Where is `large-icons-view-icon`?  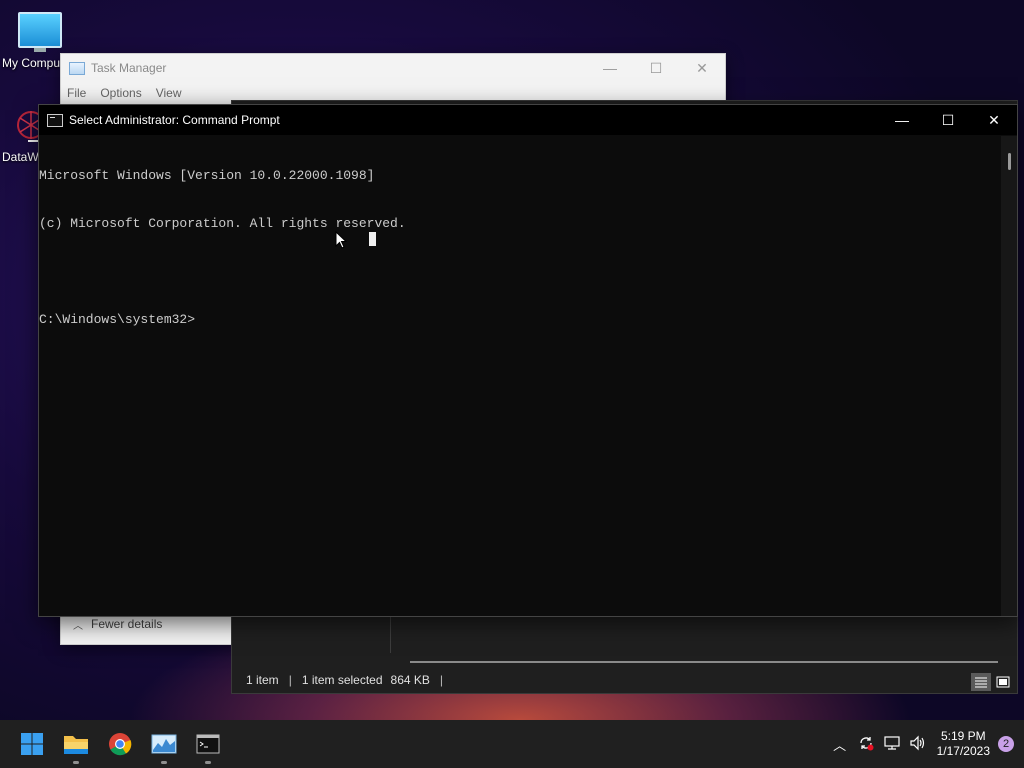 large-icons-view-icon is located at coordinates (1003, 682).